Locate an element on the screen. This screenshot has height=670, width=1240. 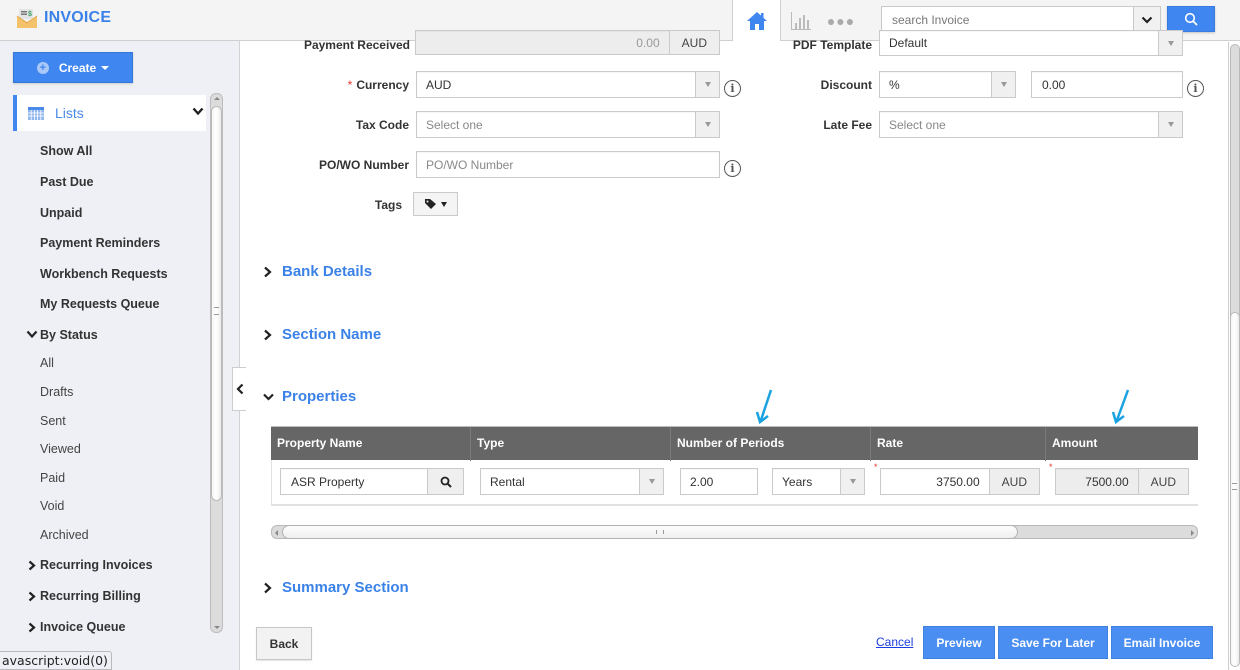
sidebar-item-my-requests-queue: My Requests Queue is located at coordinates (99, 304).